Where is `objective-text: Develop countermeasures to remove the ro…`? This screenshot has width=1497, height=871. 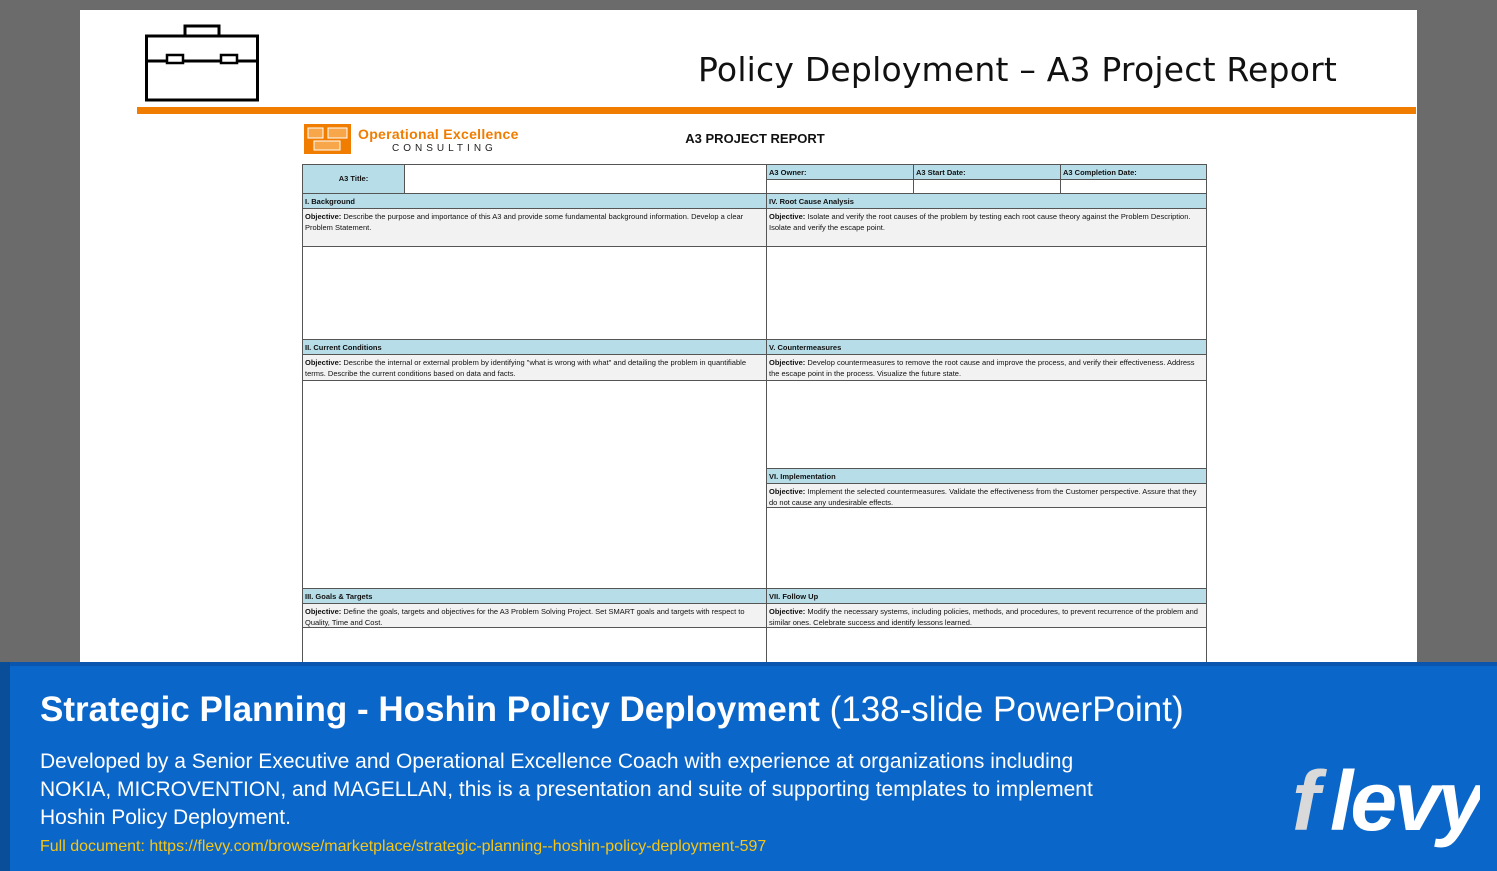
objective-text: Develop countermeasures to remove the ro… is located at coordinates (982, 368).